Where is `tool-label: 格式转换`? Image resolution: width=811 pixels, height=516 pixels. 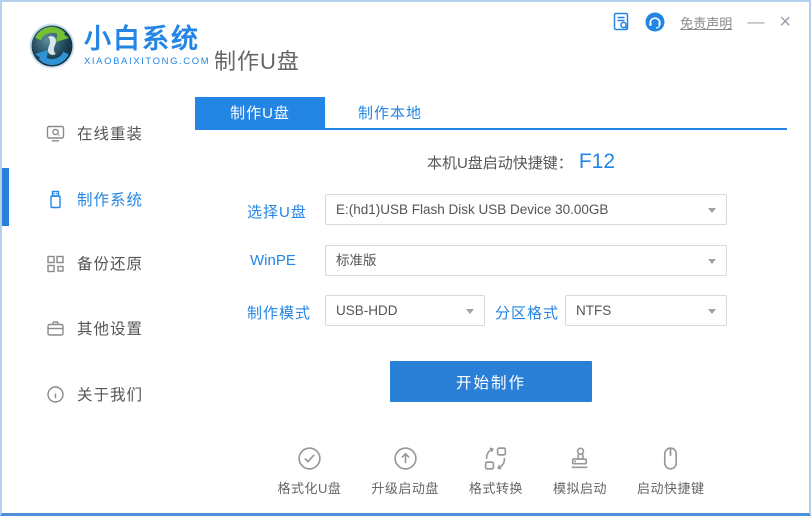 tool-label: 格式转换 is located at coordinates (495, 488).